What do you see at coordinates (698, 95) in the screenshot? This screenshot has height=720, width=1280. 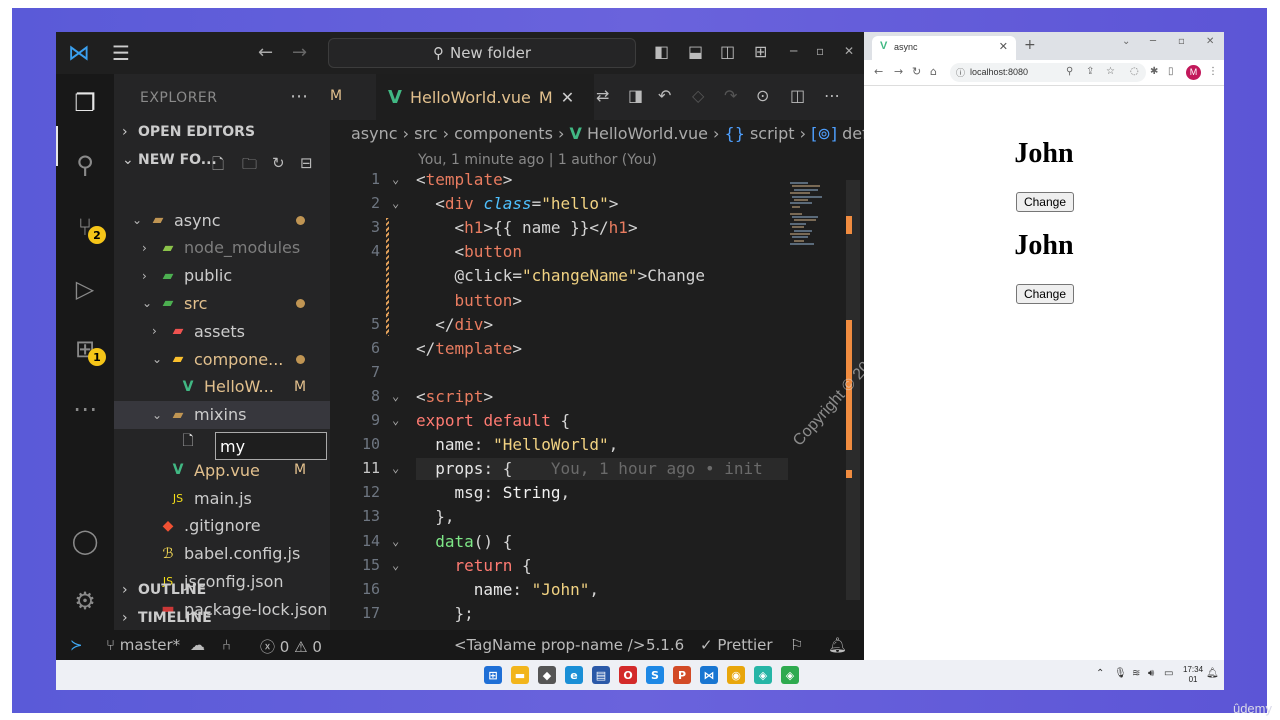 I see `git-commit-icon: ◇` at bounding box center [698, 95].